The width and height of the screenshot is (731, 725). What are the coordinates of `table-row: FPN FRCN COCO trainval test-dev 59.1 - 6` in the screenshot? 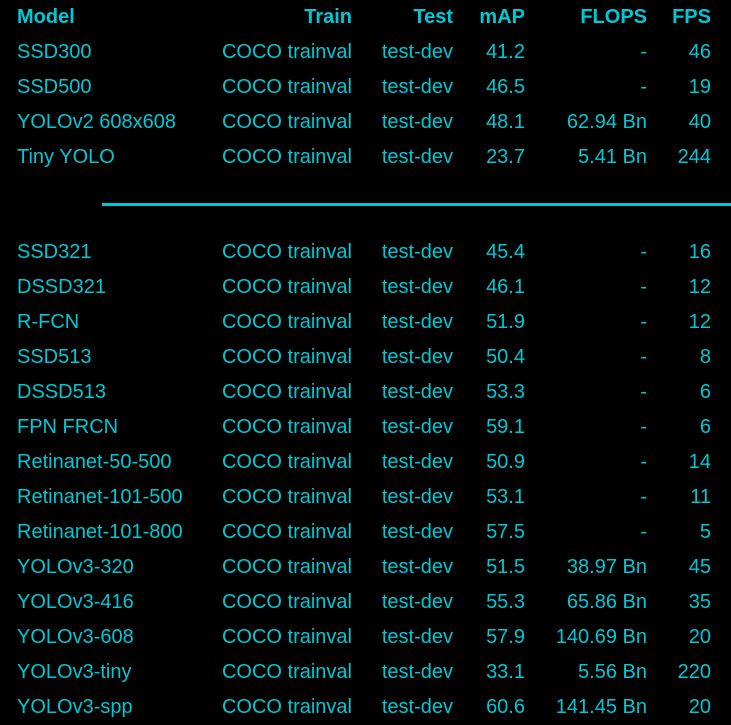 It's located at (365, 427).